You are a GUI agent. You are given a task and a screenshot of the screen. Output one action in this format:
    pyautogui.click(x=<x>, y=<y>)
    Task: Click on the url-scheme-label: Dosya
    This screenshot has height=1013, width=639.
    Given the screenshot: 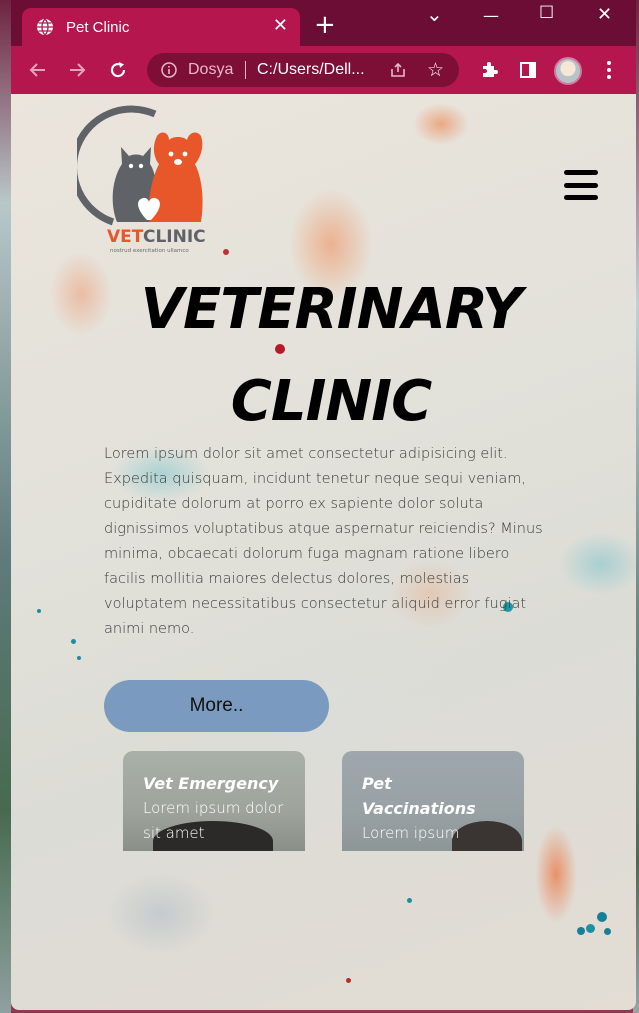 What is the action you would take?
    pyautogui.click(x=211, y=69)
    